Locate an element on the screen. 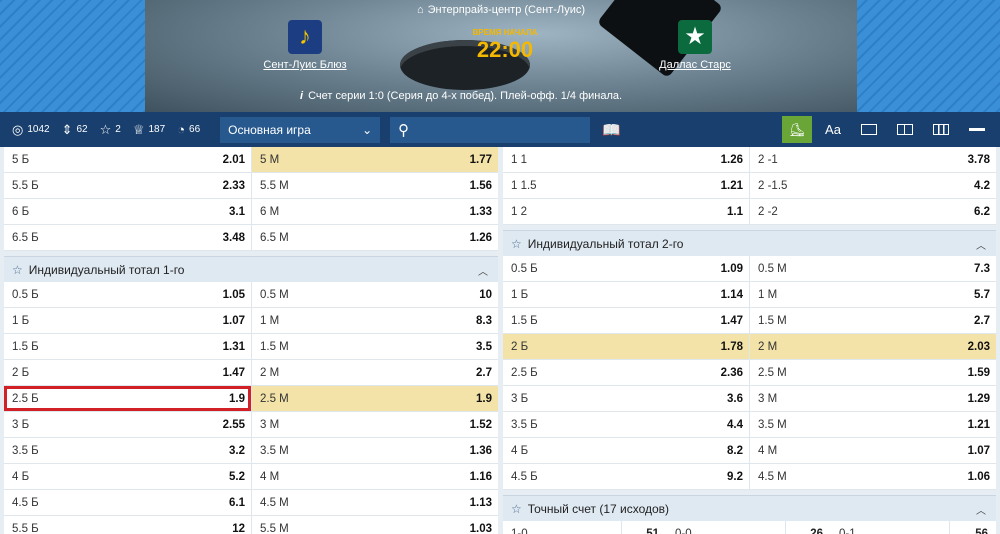 Image resolution: width=1000 pixels, height=534 pixels. odds-cell: 1 Б 1.14 is located at coordinates (626, 294).